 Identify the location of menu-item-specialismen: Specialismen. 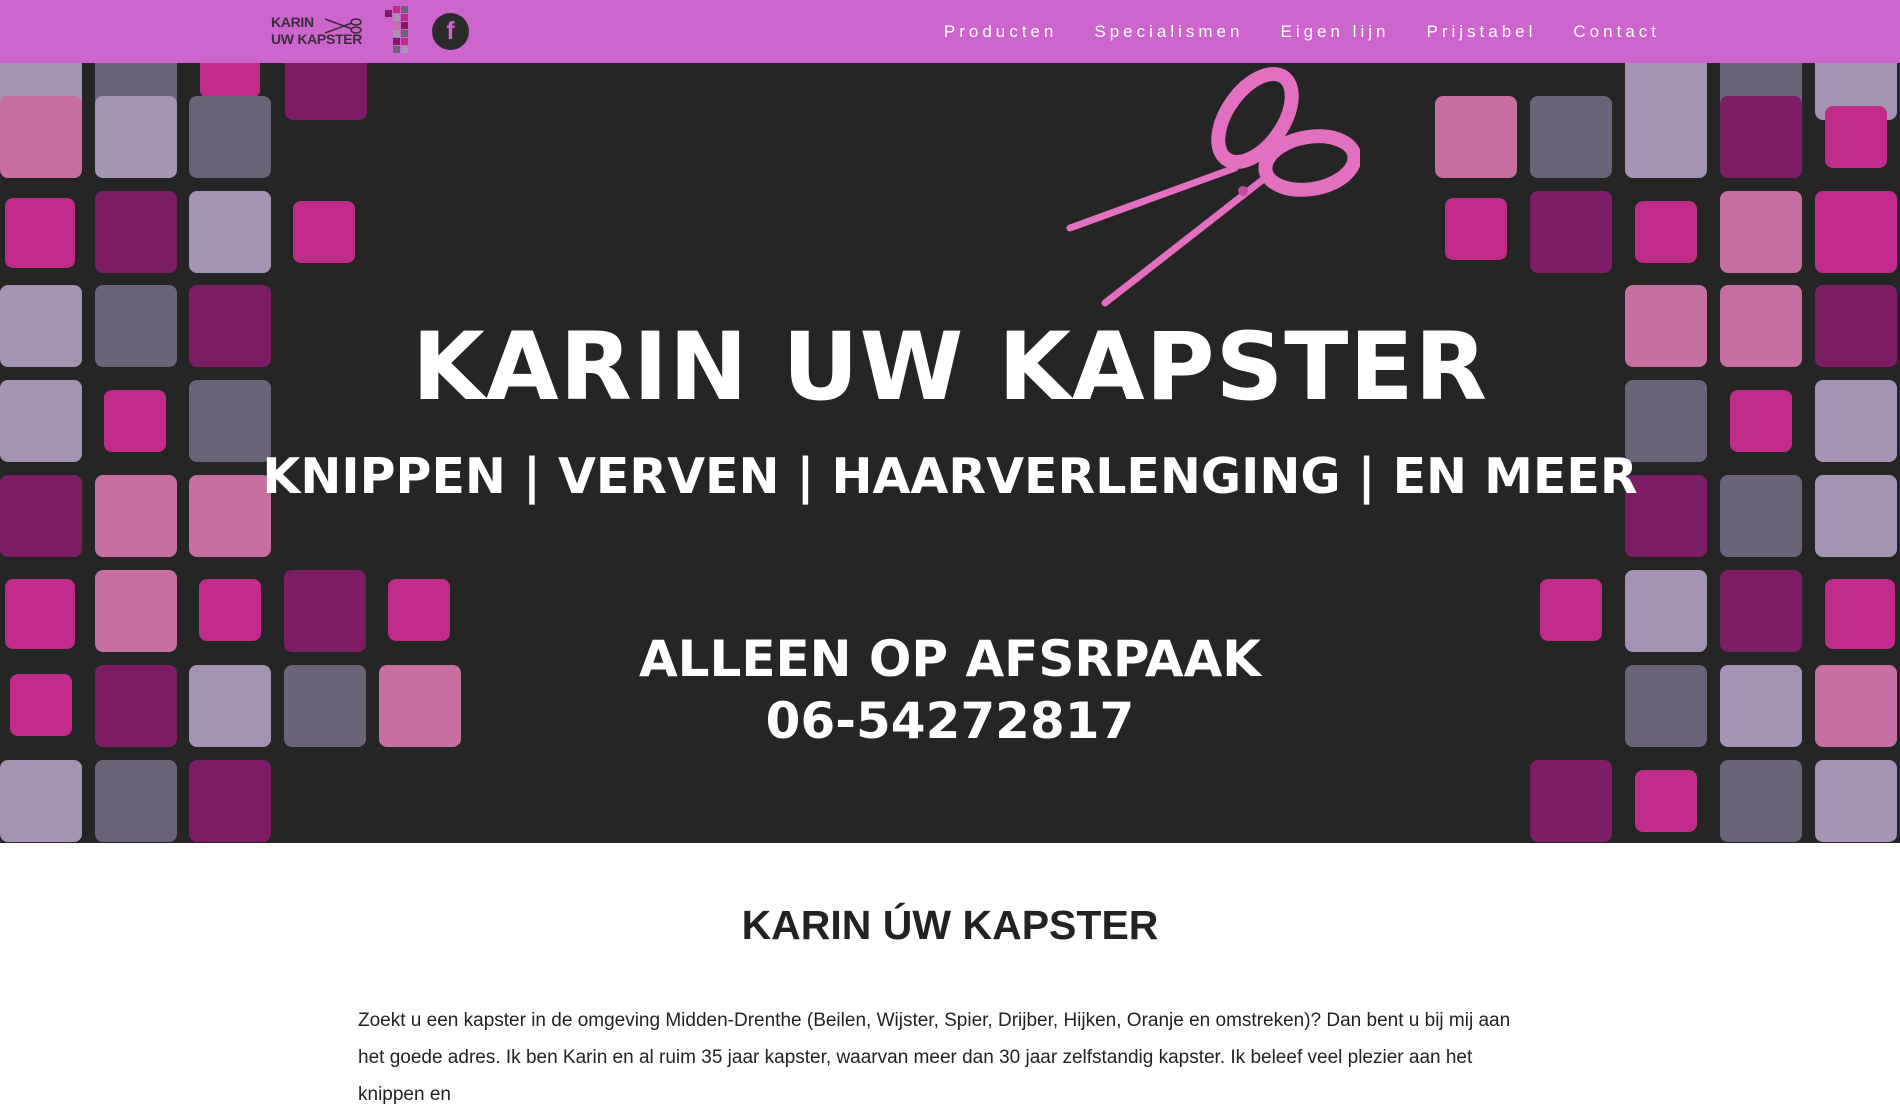
(1168, 32).